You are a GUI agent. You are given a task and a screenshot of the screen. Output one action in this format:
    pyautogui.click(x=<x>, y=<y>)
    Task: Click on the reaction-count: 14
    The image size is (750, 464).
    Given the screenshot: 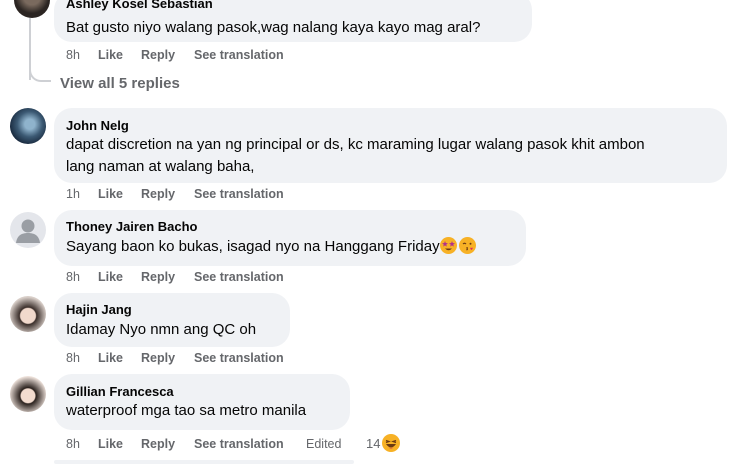 What is the action you would take?
    pyautogui.click(x=383, y=443)
    